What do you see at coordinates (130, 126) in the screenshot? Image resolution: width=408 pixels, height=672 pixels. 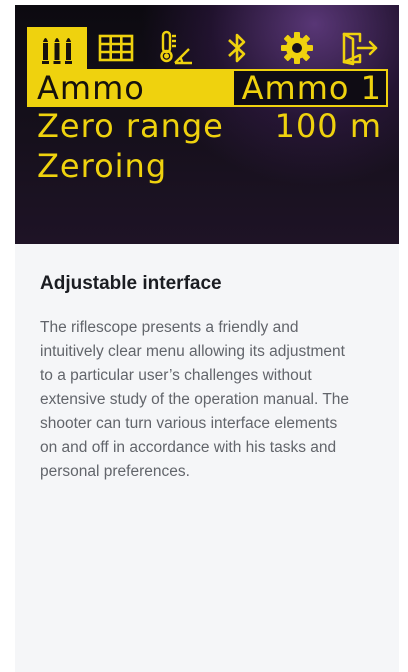 I see `menu-row-label: Zero range` at bounding box center [130, 126].